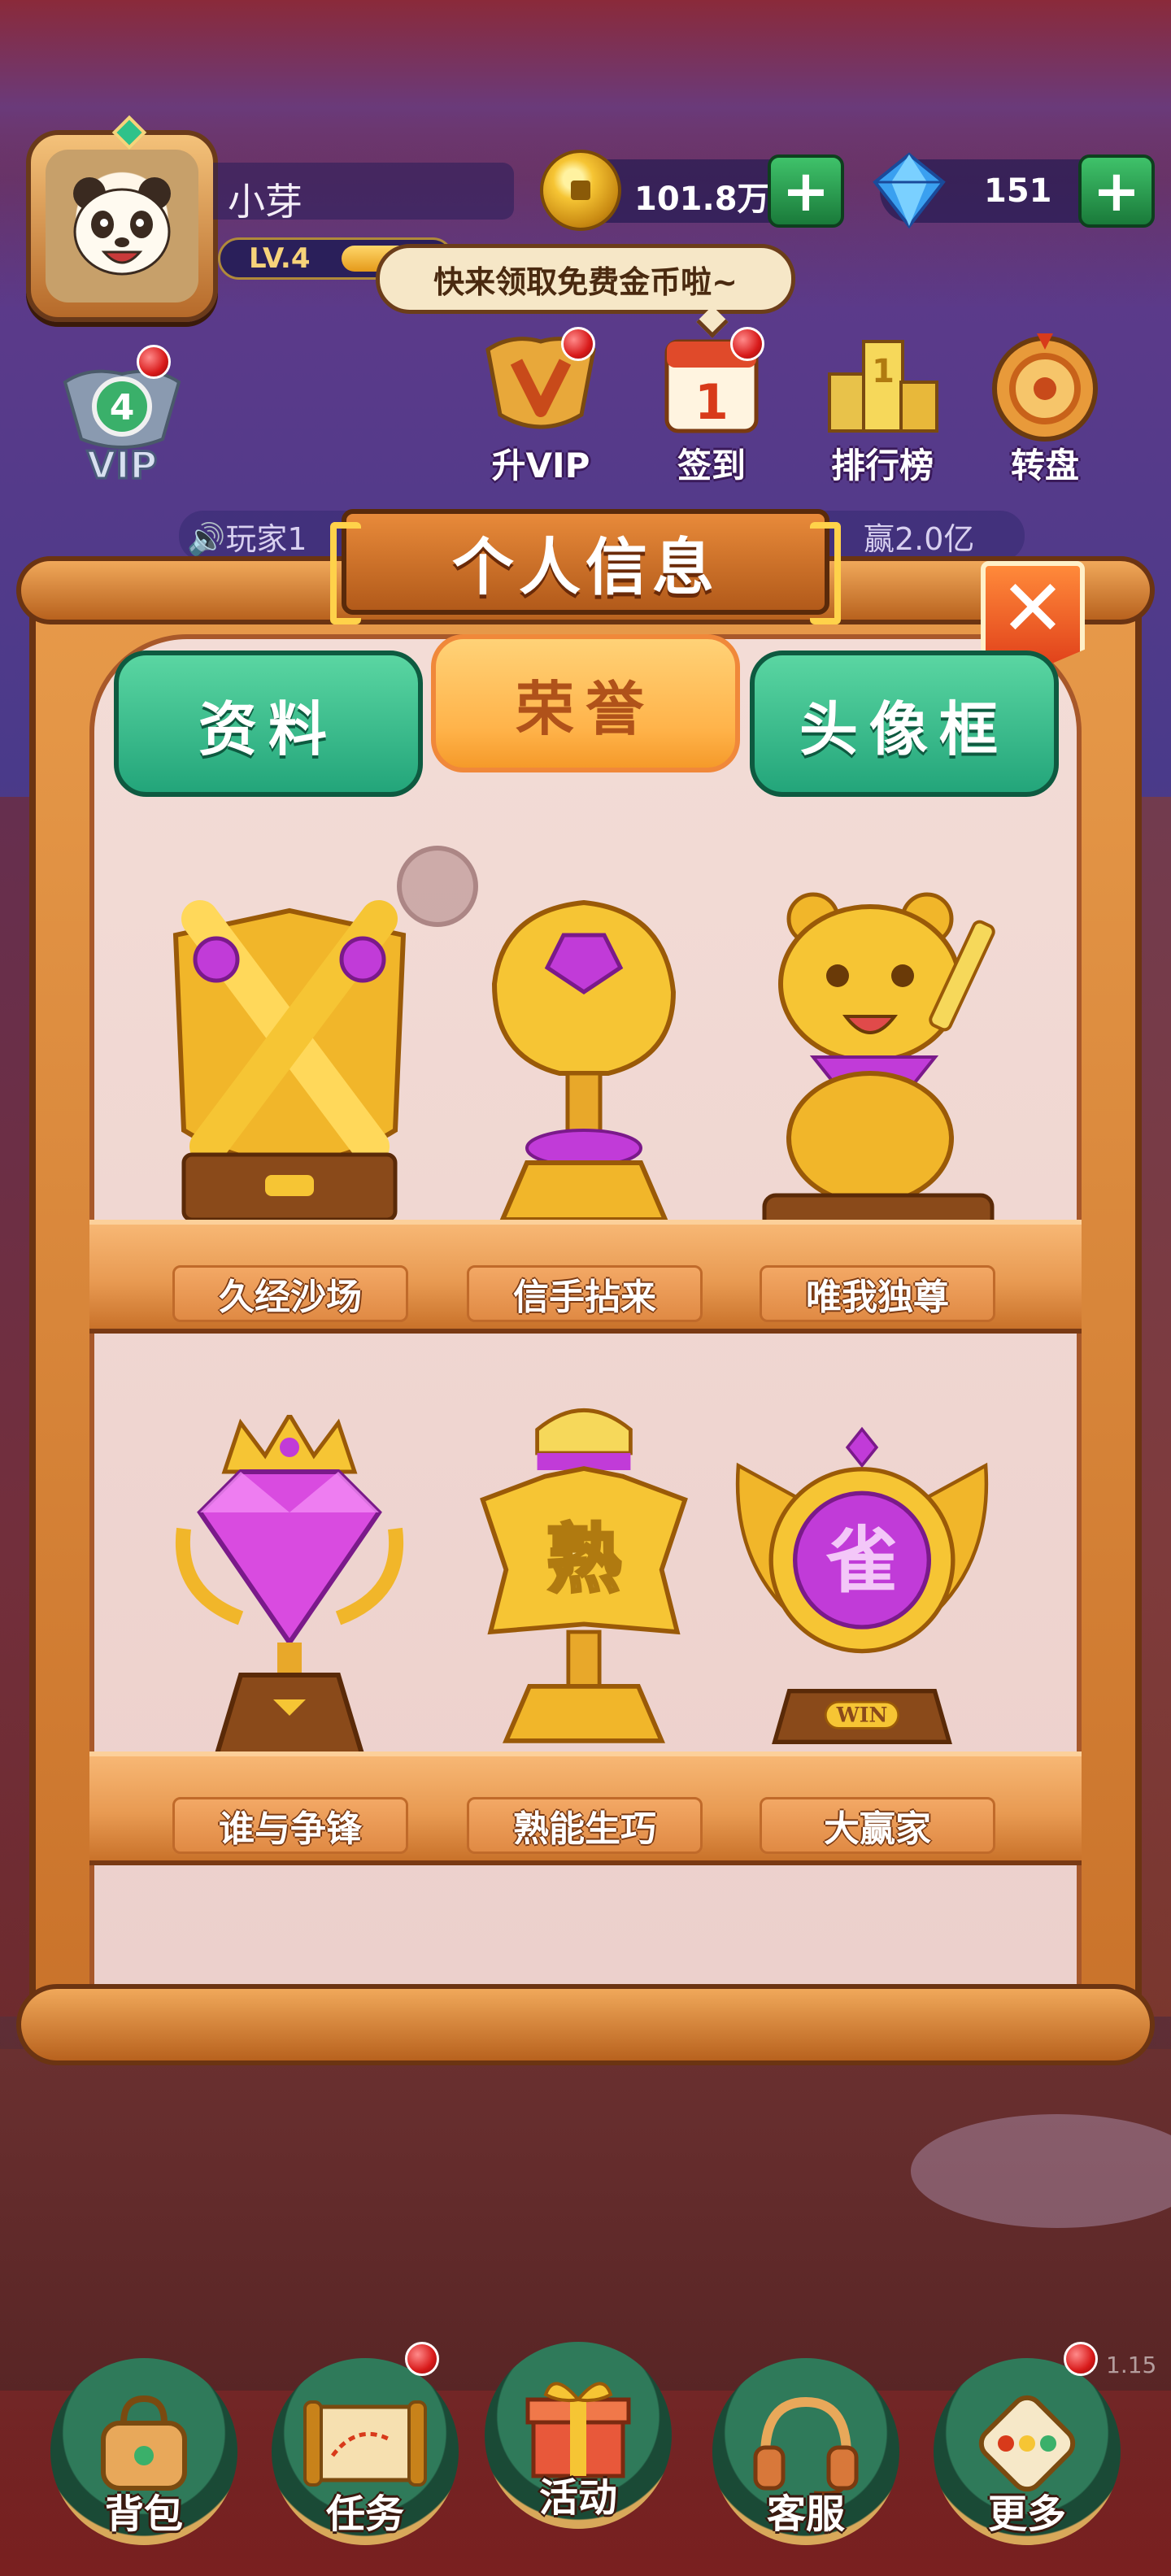  Describe the element at coordinates (577, 2498) in the screenshot. I see `nav-label: 活动` at that location.